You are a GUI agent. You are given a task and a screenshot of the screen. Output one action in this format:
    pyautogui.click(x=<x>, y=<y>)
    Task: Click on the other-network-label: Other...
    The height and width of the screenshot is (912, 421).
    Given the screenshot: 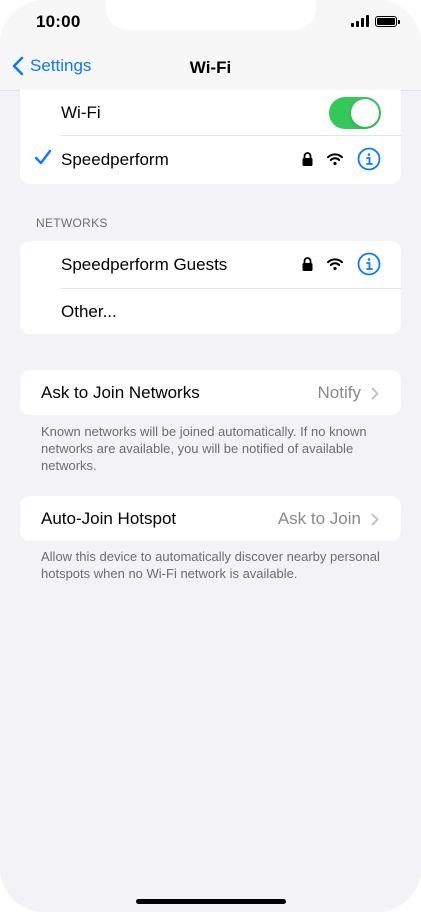 What is the action you would take?
    pyautogui.click(x=89, y=311)
    